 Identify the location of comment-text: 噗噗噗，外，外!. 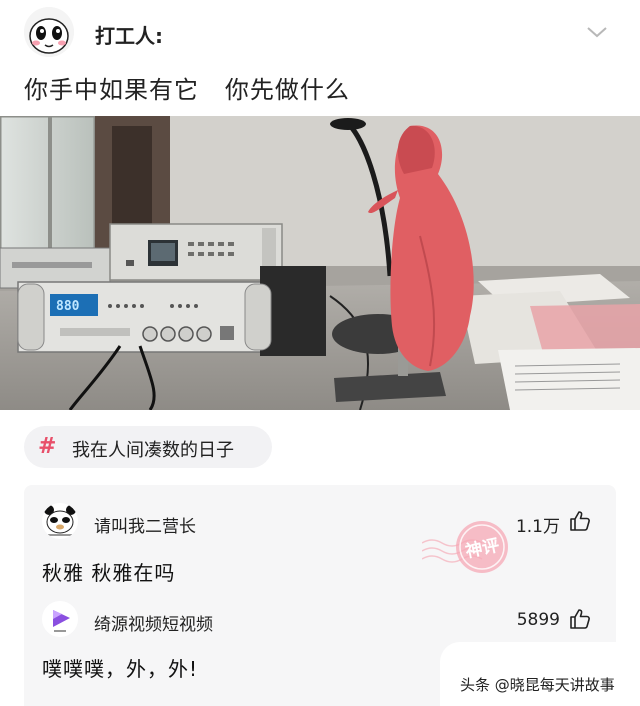
(120, 669).